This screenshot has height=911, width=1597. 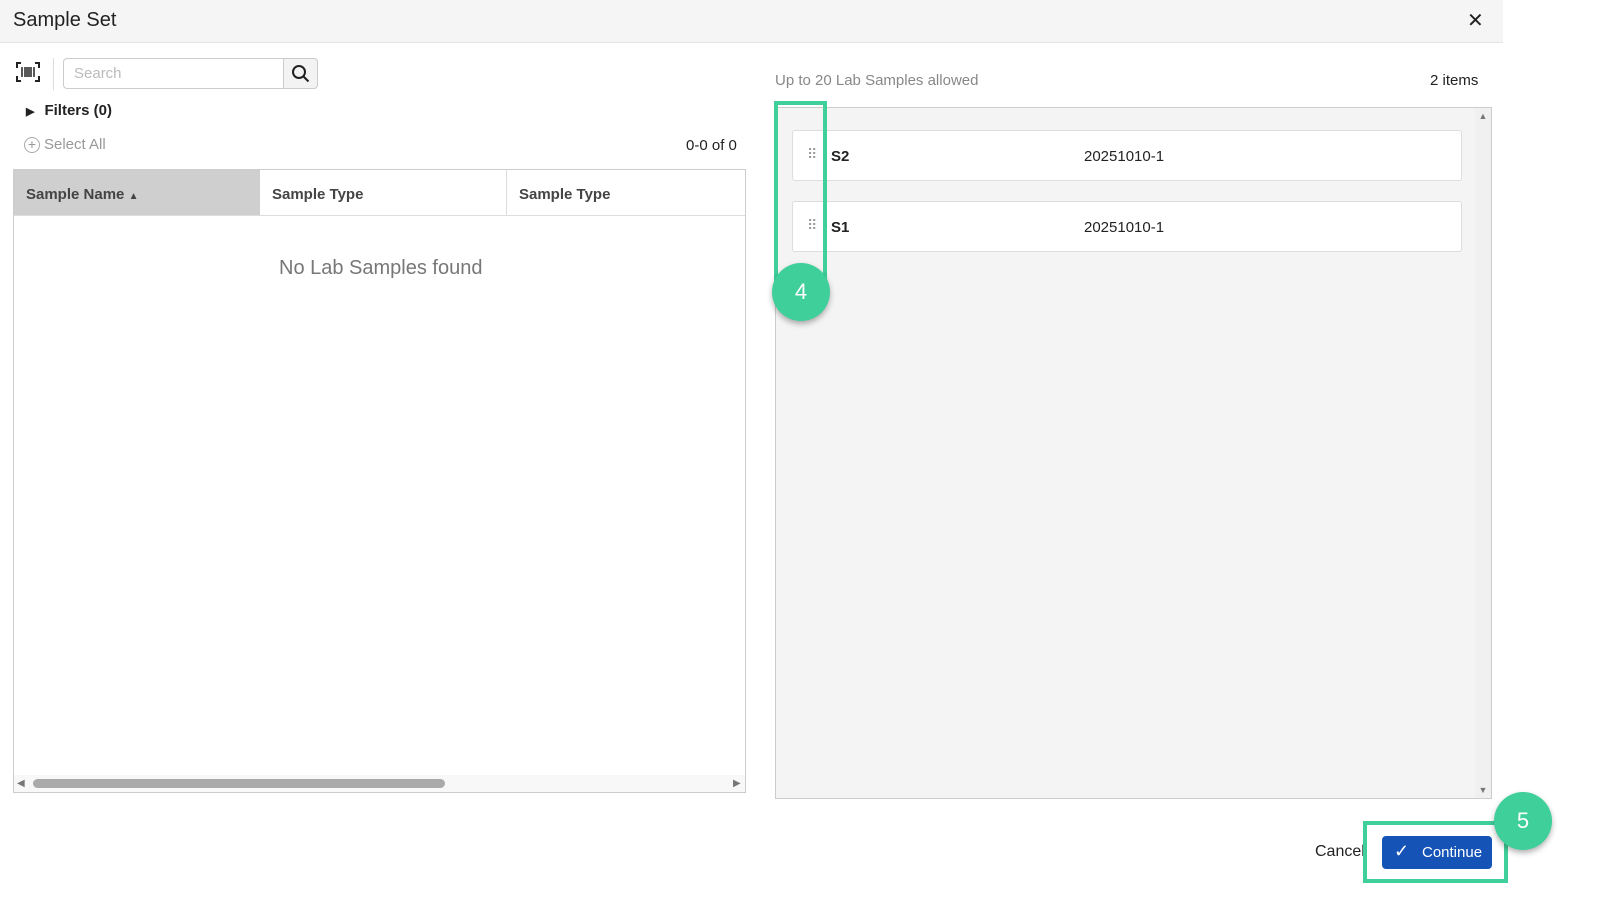 What do you see at coordinates (1483, 790) in the screenshot?
I see `scroll-down-icon: ▼` at bounding box center [1483, 790].